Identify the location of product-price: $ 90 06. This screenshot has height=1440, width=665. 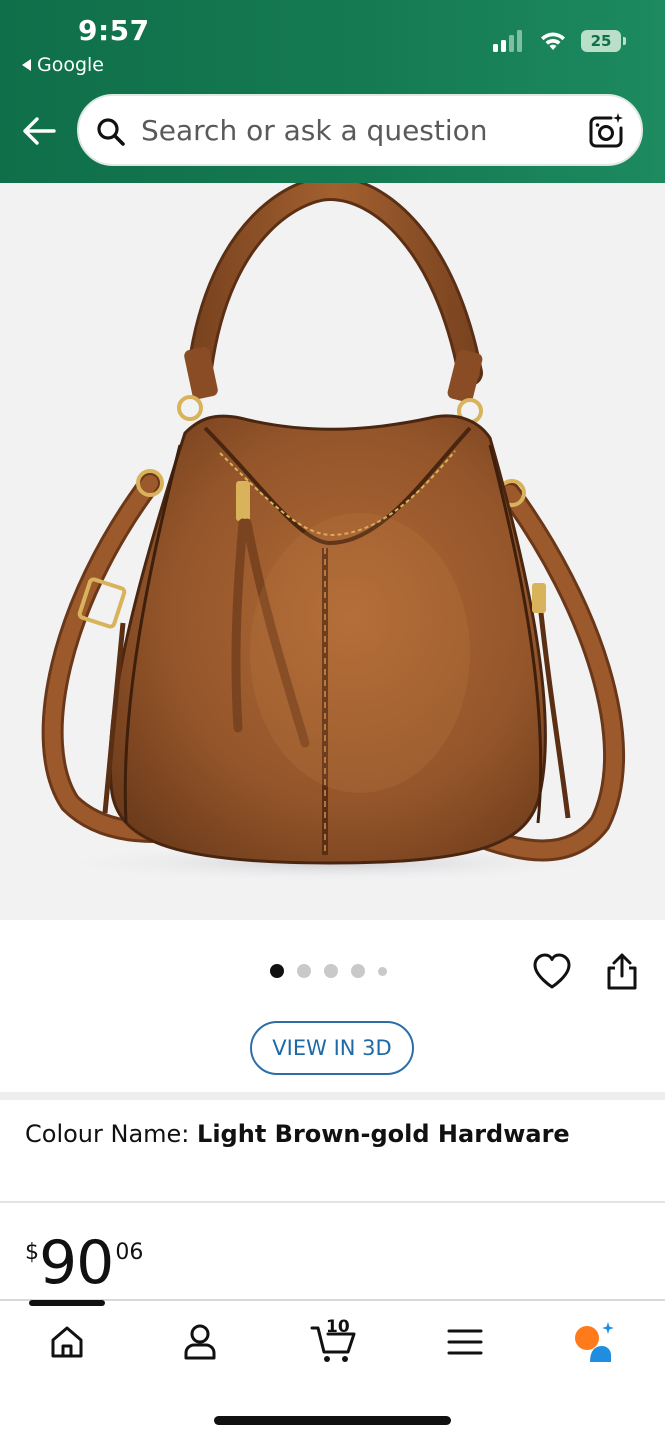
(84, 1263).